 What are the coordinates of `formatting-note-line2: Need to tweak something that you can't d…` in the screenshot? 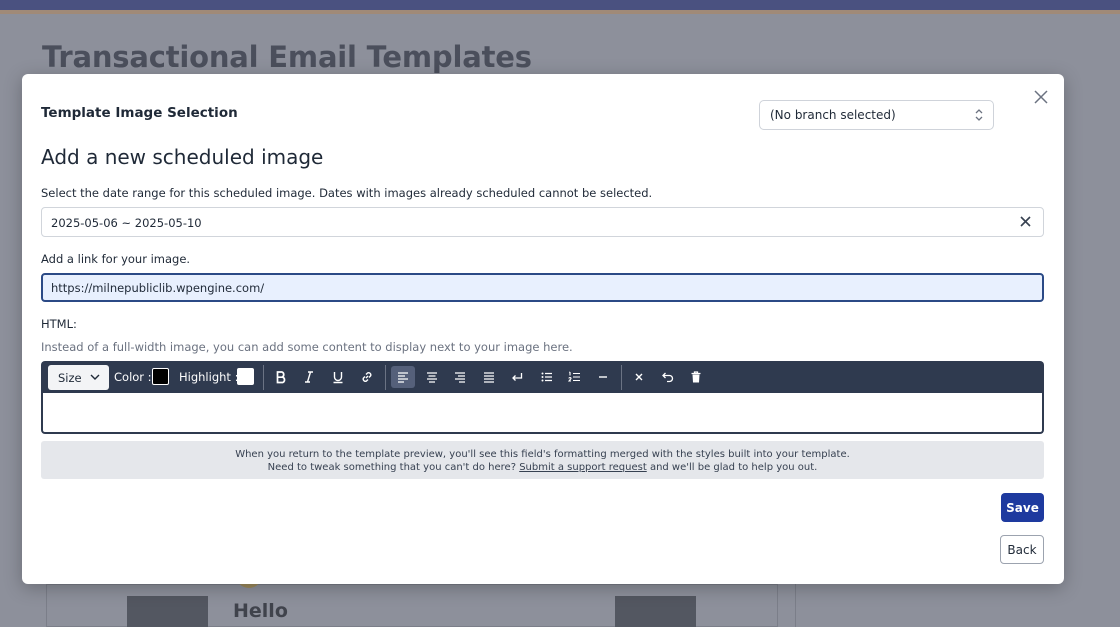 It's located at (542, 467).